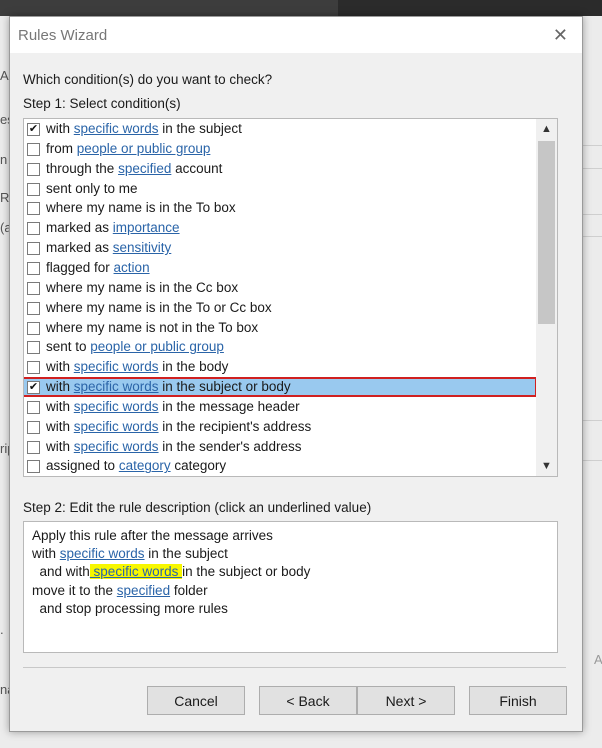  Describe the element at coordinates (186, 553) in the screenshot. I see `description-text: in the subject` at that location.